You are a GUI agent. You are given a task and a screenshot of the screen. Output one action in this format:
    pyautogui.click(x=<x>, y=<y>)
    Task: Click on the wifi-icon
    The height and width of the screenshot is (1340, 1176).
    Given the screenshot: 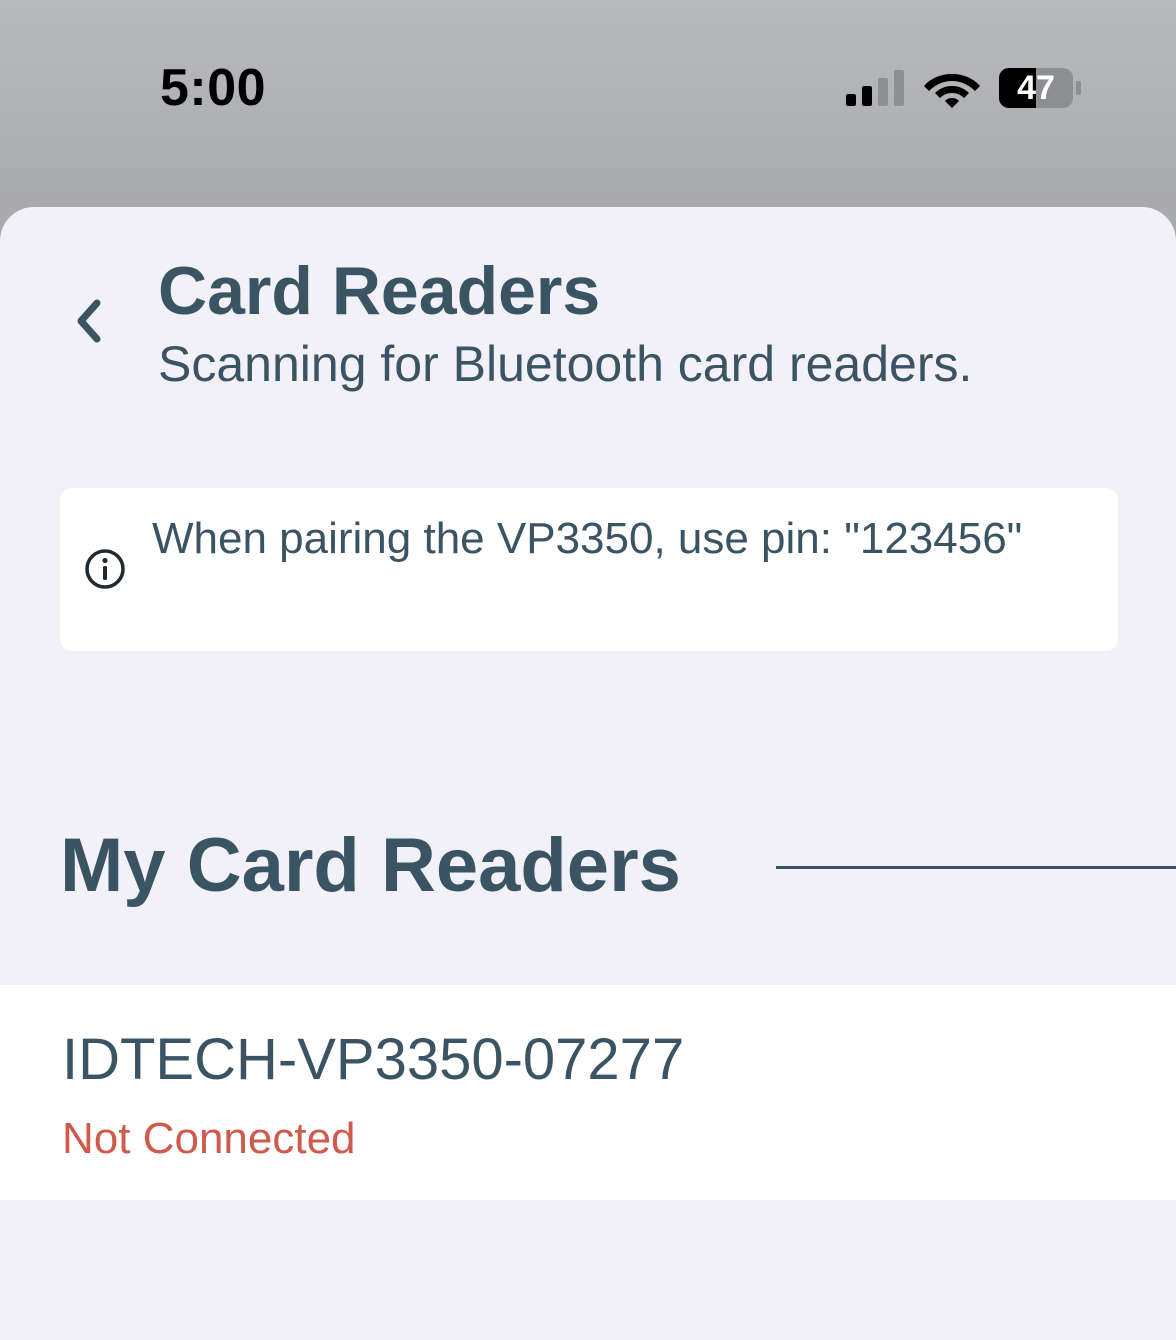 What is the action you would take?
    pyautogui.click(x=952, y=91)
    